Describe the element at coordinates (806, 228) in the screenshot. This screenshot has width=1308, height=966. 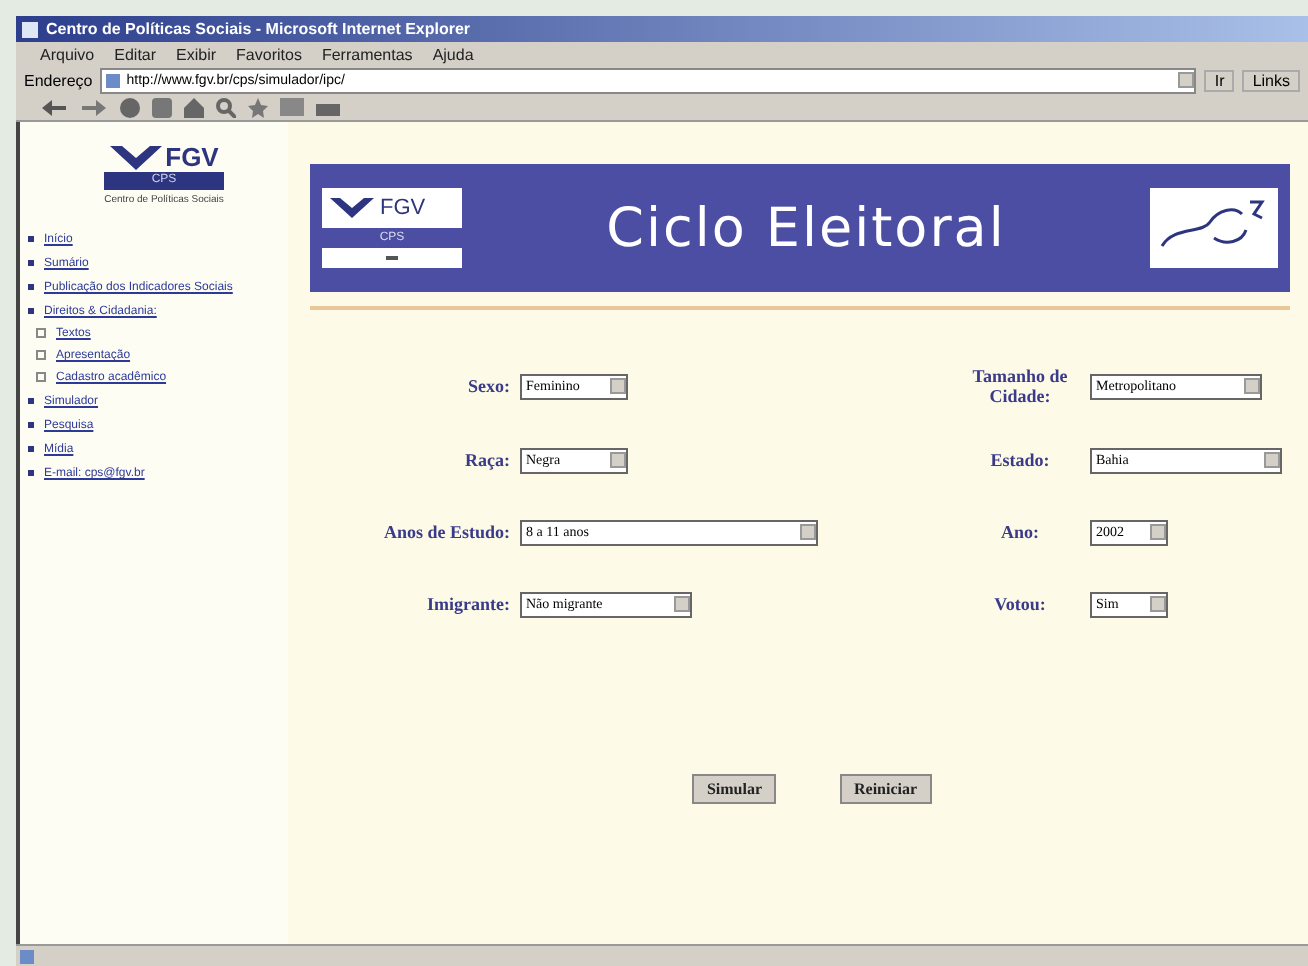
I see `banner-title: Ciclo Eleitoral` at that location.